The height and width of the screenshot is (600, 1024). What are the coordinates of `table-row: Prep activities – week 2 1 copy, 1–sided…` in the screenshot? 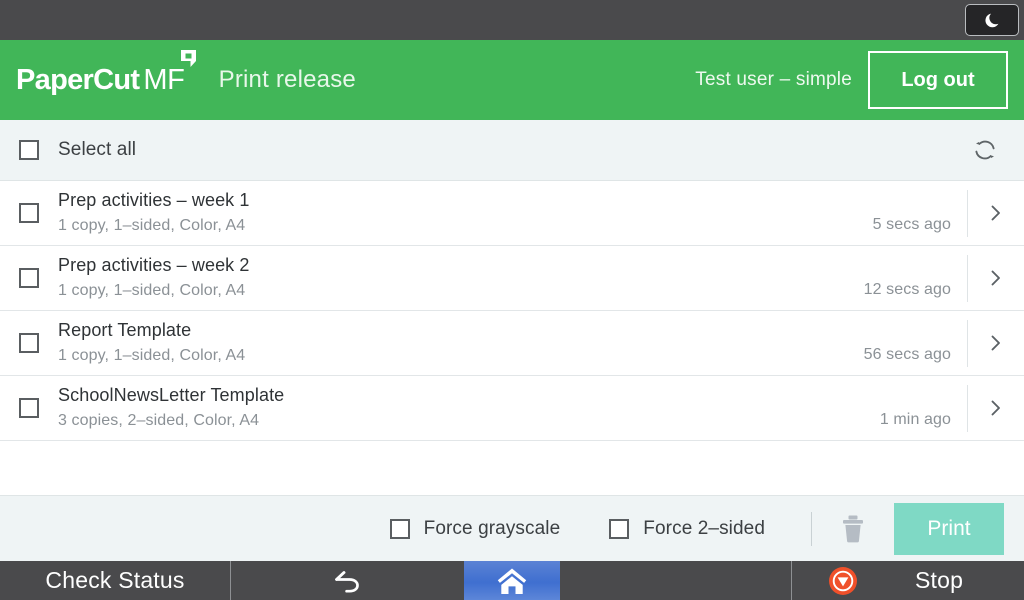 It's located at (512, 278).